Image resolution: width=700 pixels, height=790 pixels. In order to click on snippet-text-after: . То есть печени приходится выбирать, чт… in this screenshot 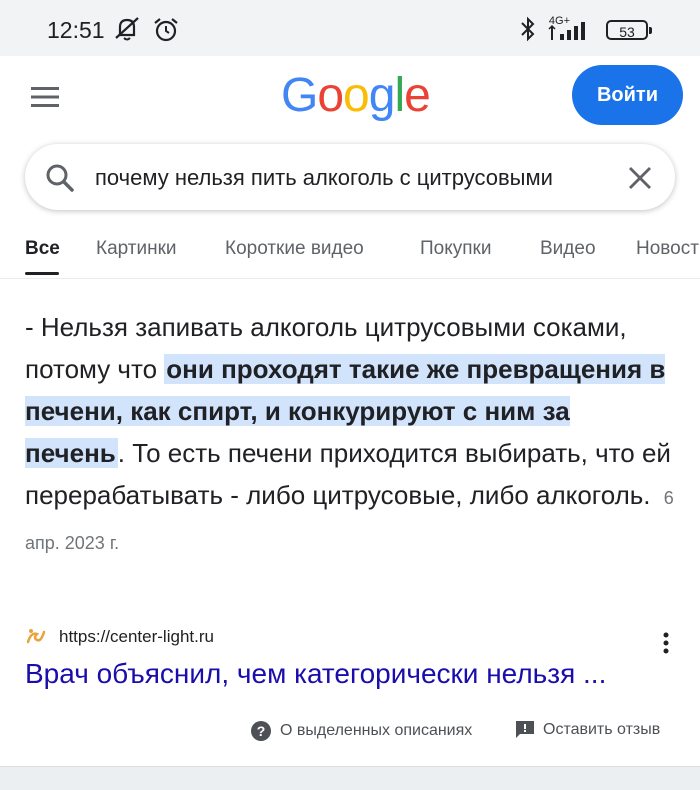, I will do `click(348, 474)`.